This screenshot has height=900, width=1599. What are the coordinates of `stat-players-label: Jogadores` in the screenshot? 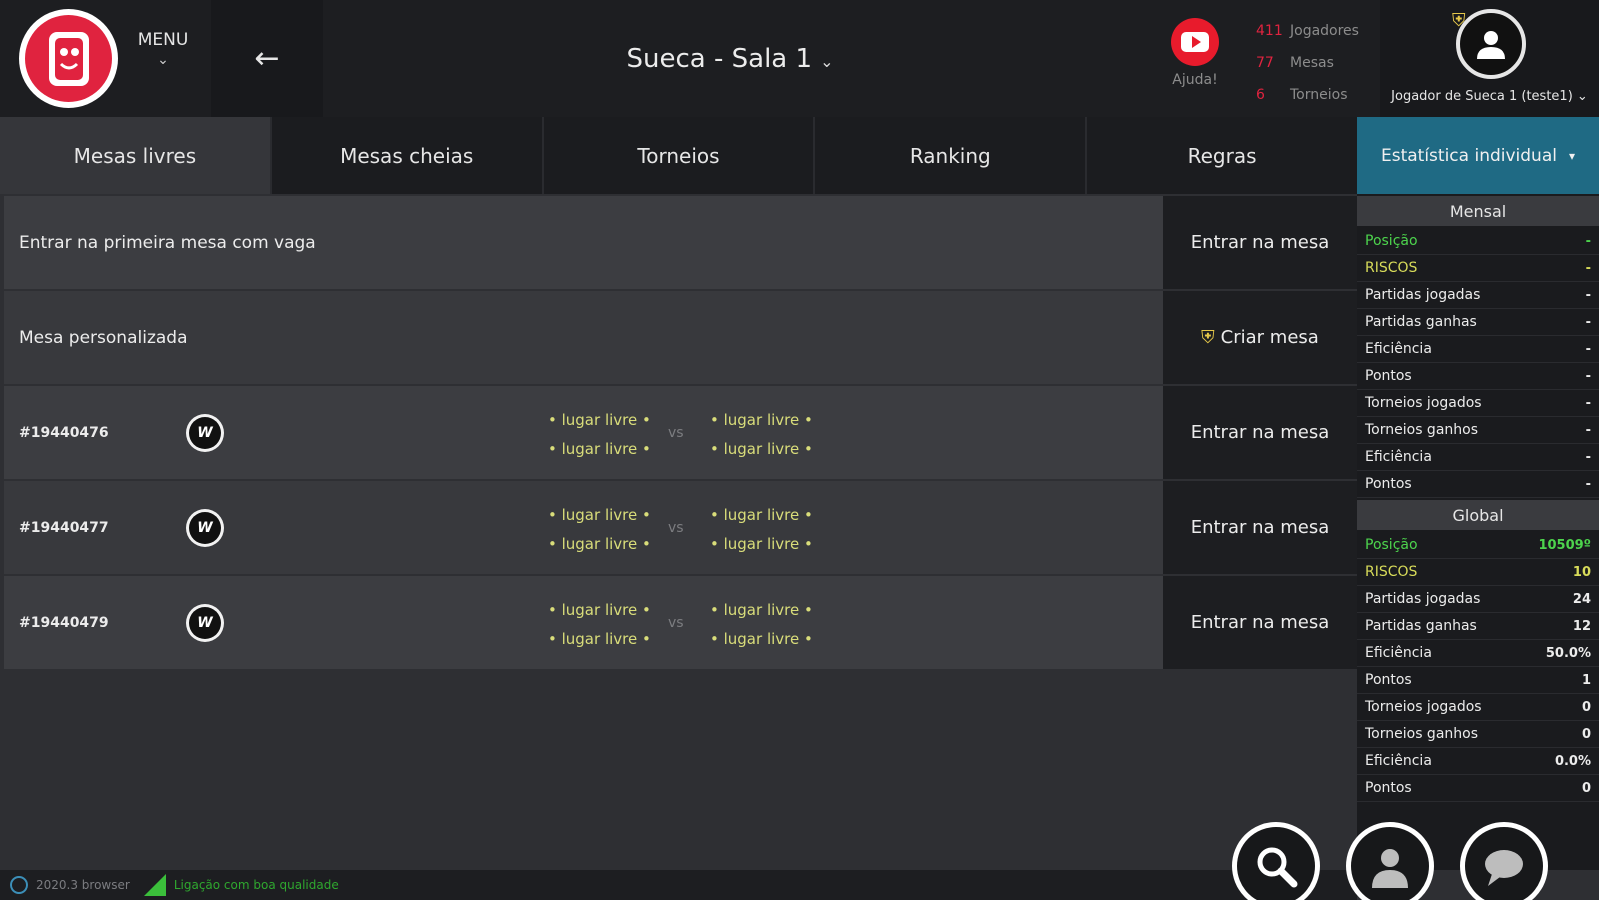 It's located at (1324, 31).